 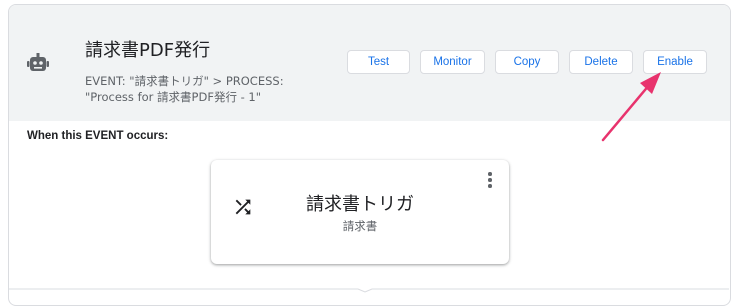 I want to click on monitor-button: Monitor, so click(x=452, y=62).